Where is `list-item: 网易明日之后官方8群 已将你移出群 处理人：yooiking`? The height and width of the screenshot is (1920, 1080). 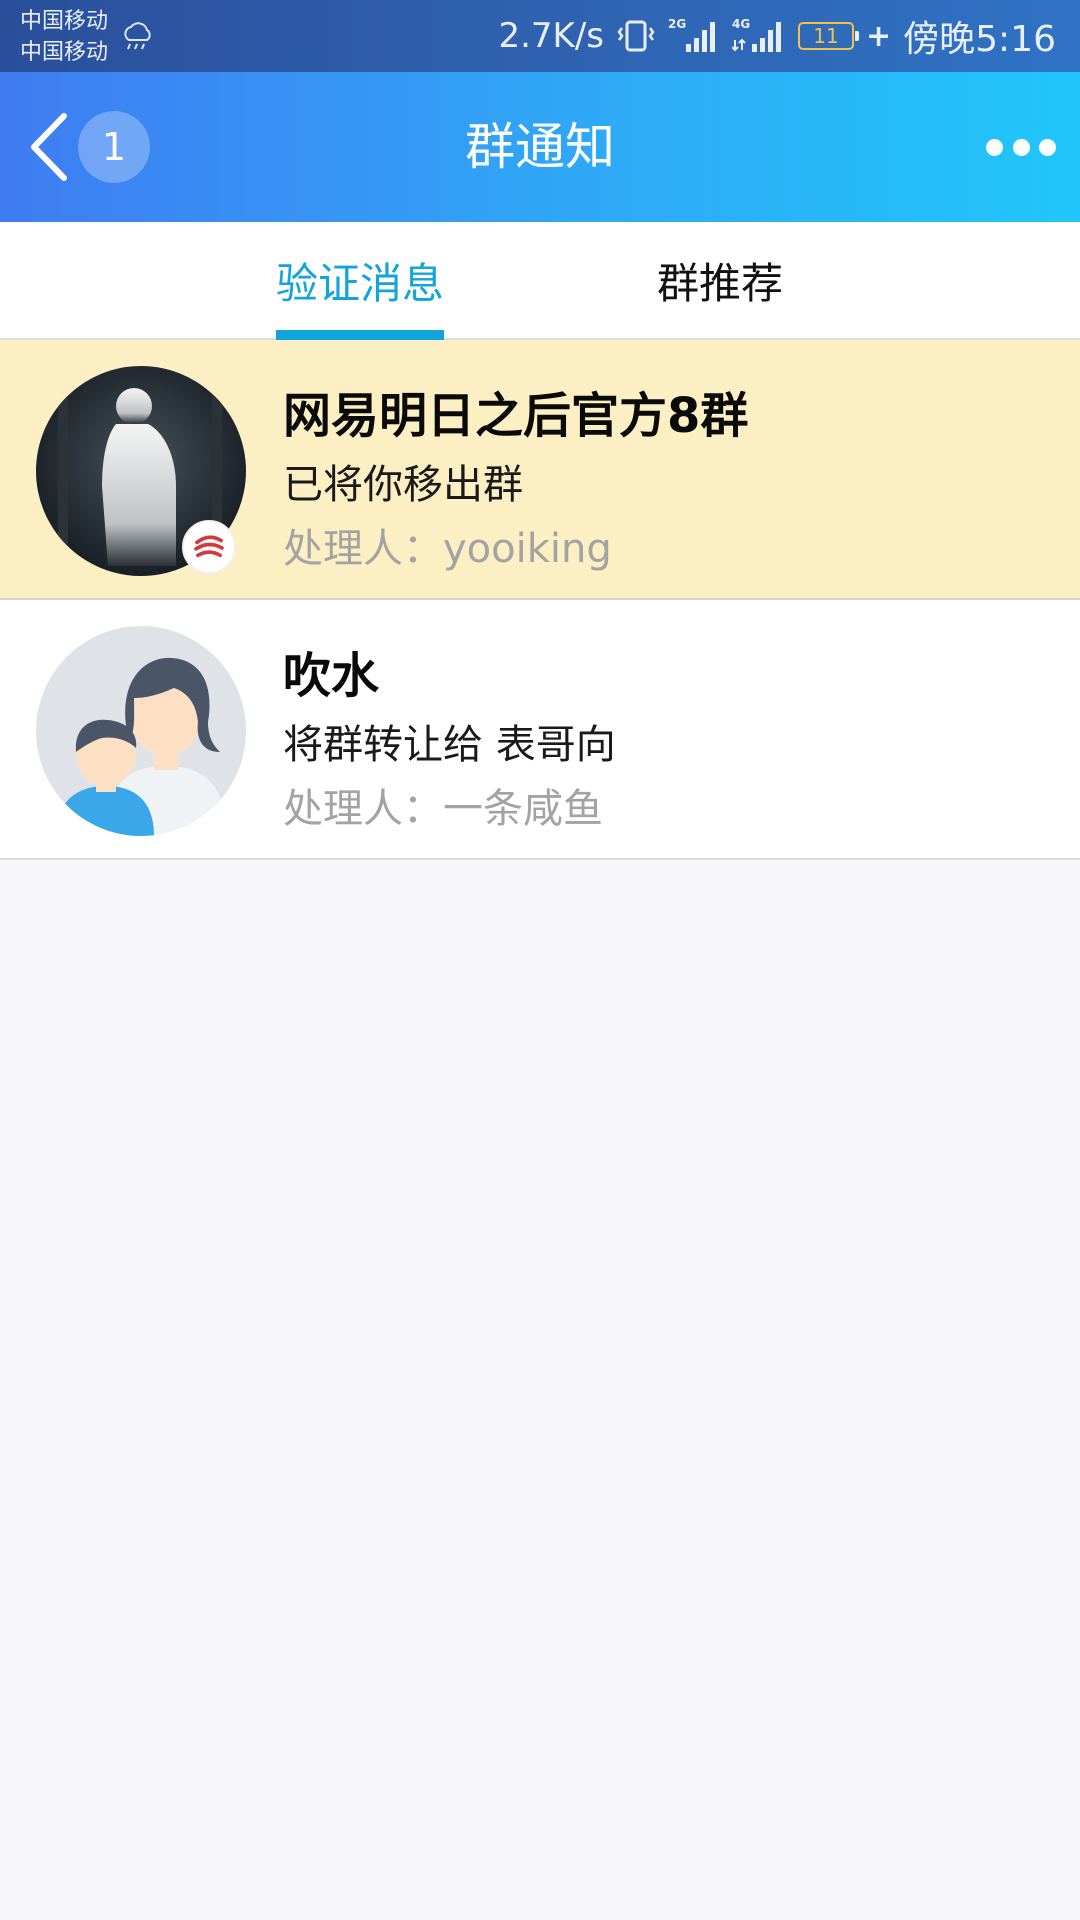 list-item: 网易明日之后官方8群 已将你移出群 处理人：yooiking is located at coordinates (540, 470).